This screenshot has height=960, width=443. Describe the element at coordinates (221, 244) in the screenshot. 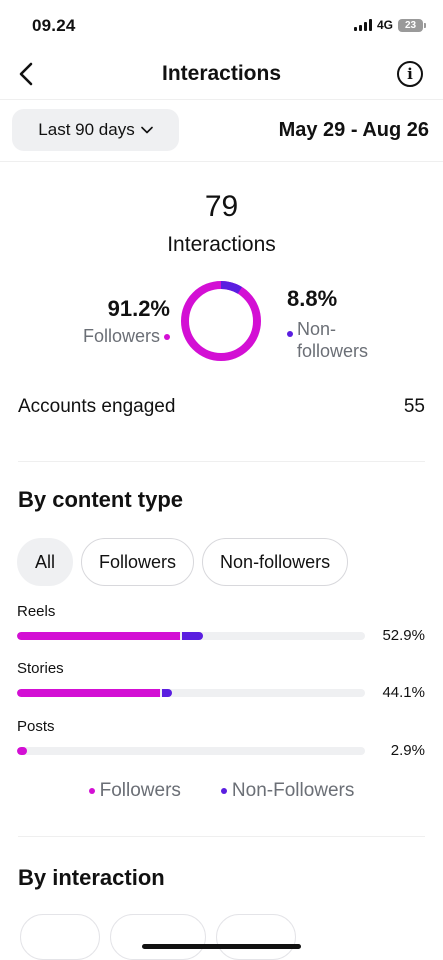

I see `interactions-label: Interactions` at that location.